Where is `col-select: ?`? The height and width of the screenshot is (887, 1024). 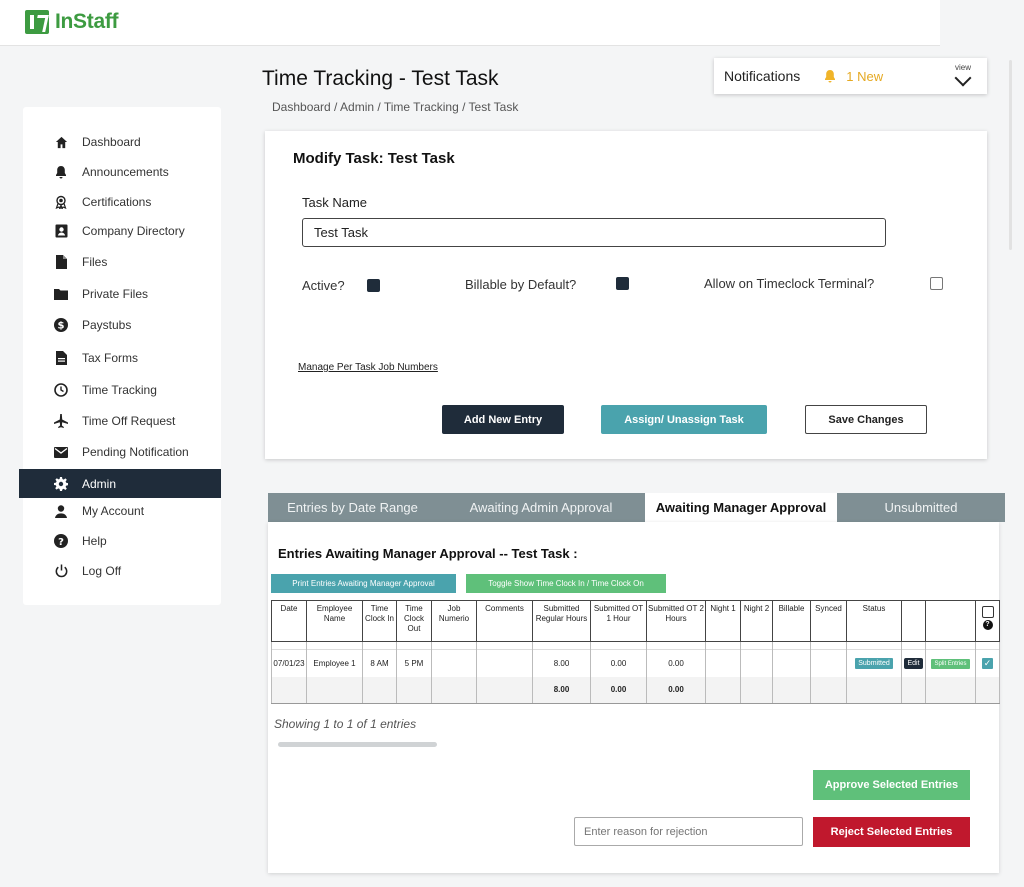 col-select: ? is located at coordinates (987, 621).